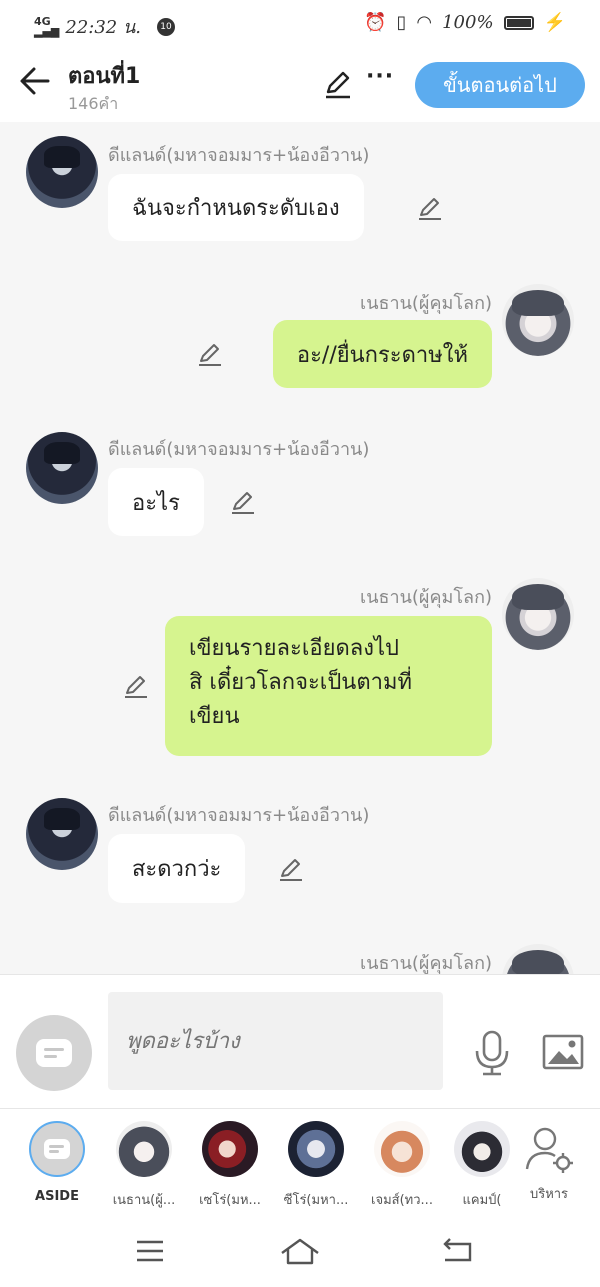  What do you see at coordinates (103, 27) in the screenshot?
I see `status-time: 22:32 น.` at bounding box center [103, 27].